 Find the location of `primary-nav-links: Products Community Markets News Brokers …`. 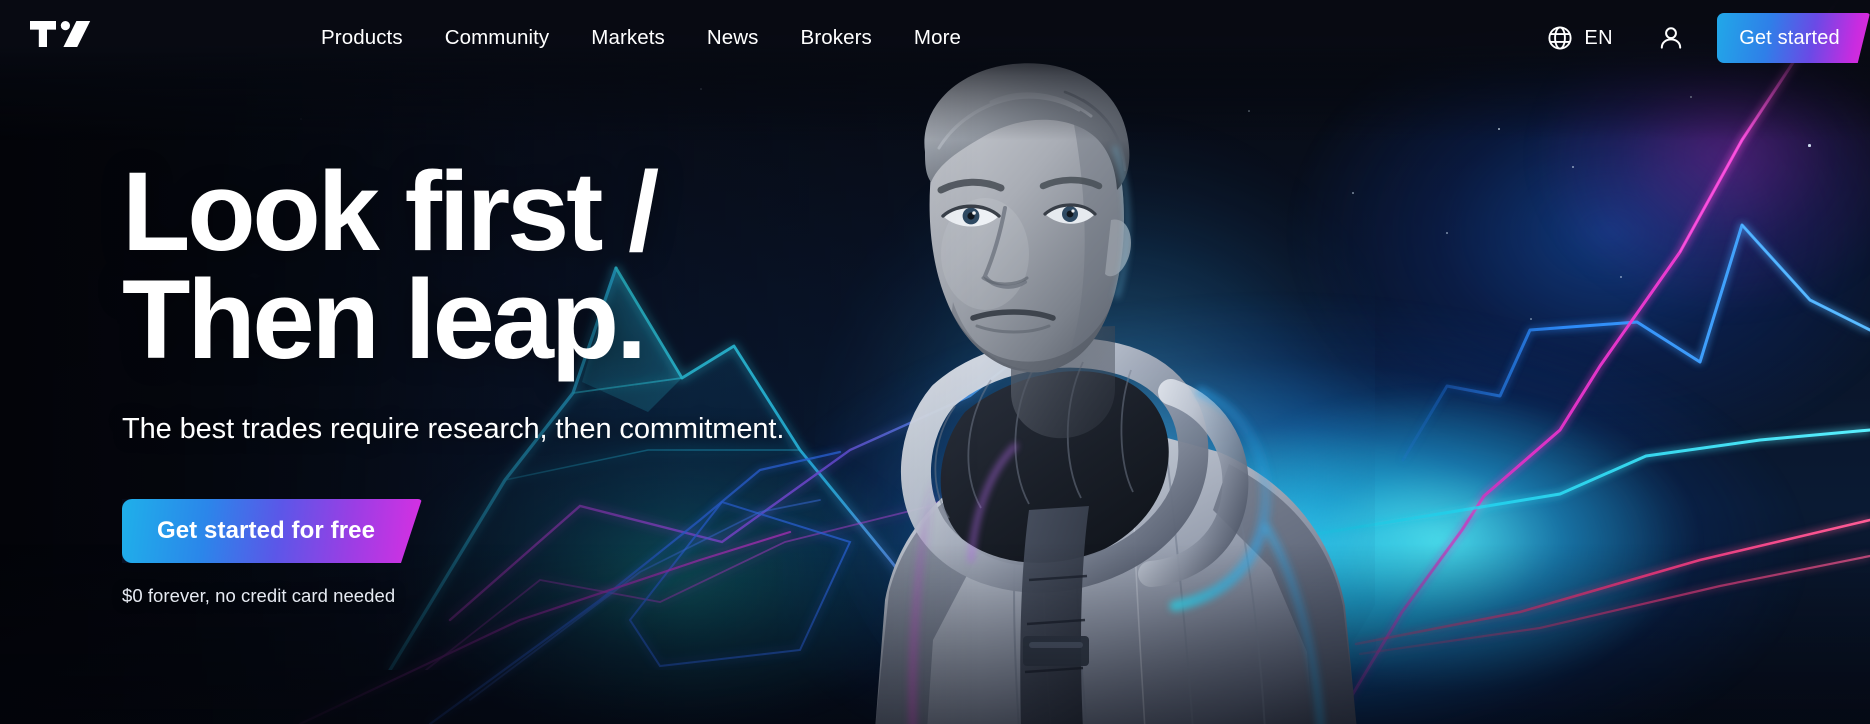

primary-nav-links: Products Community Markets News Brokers … is located at coordinates (641, 38).